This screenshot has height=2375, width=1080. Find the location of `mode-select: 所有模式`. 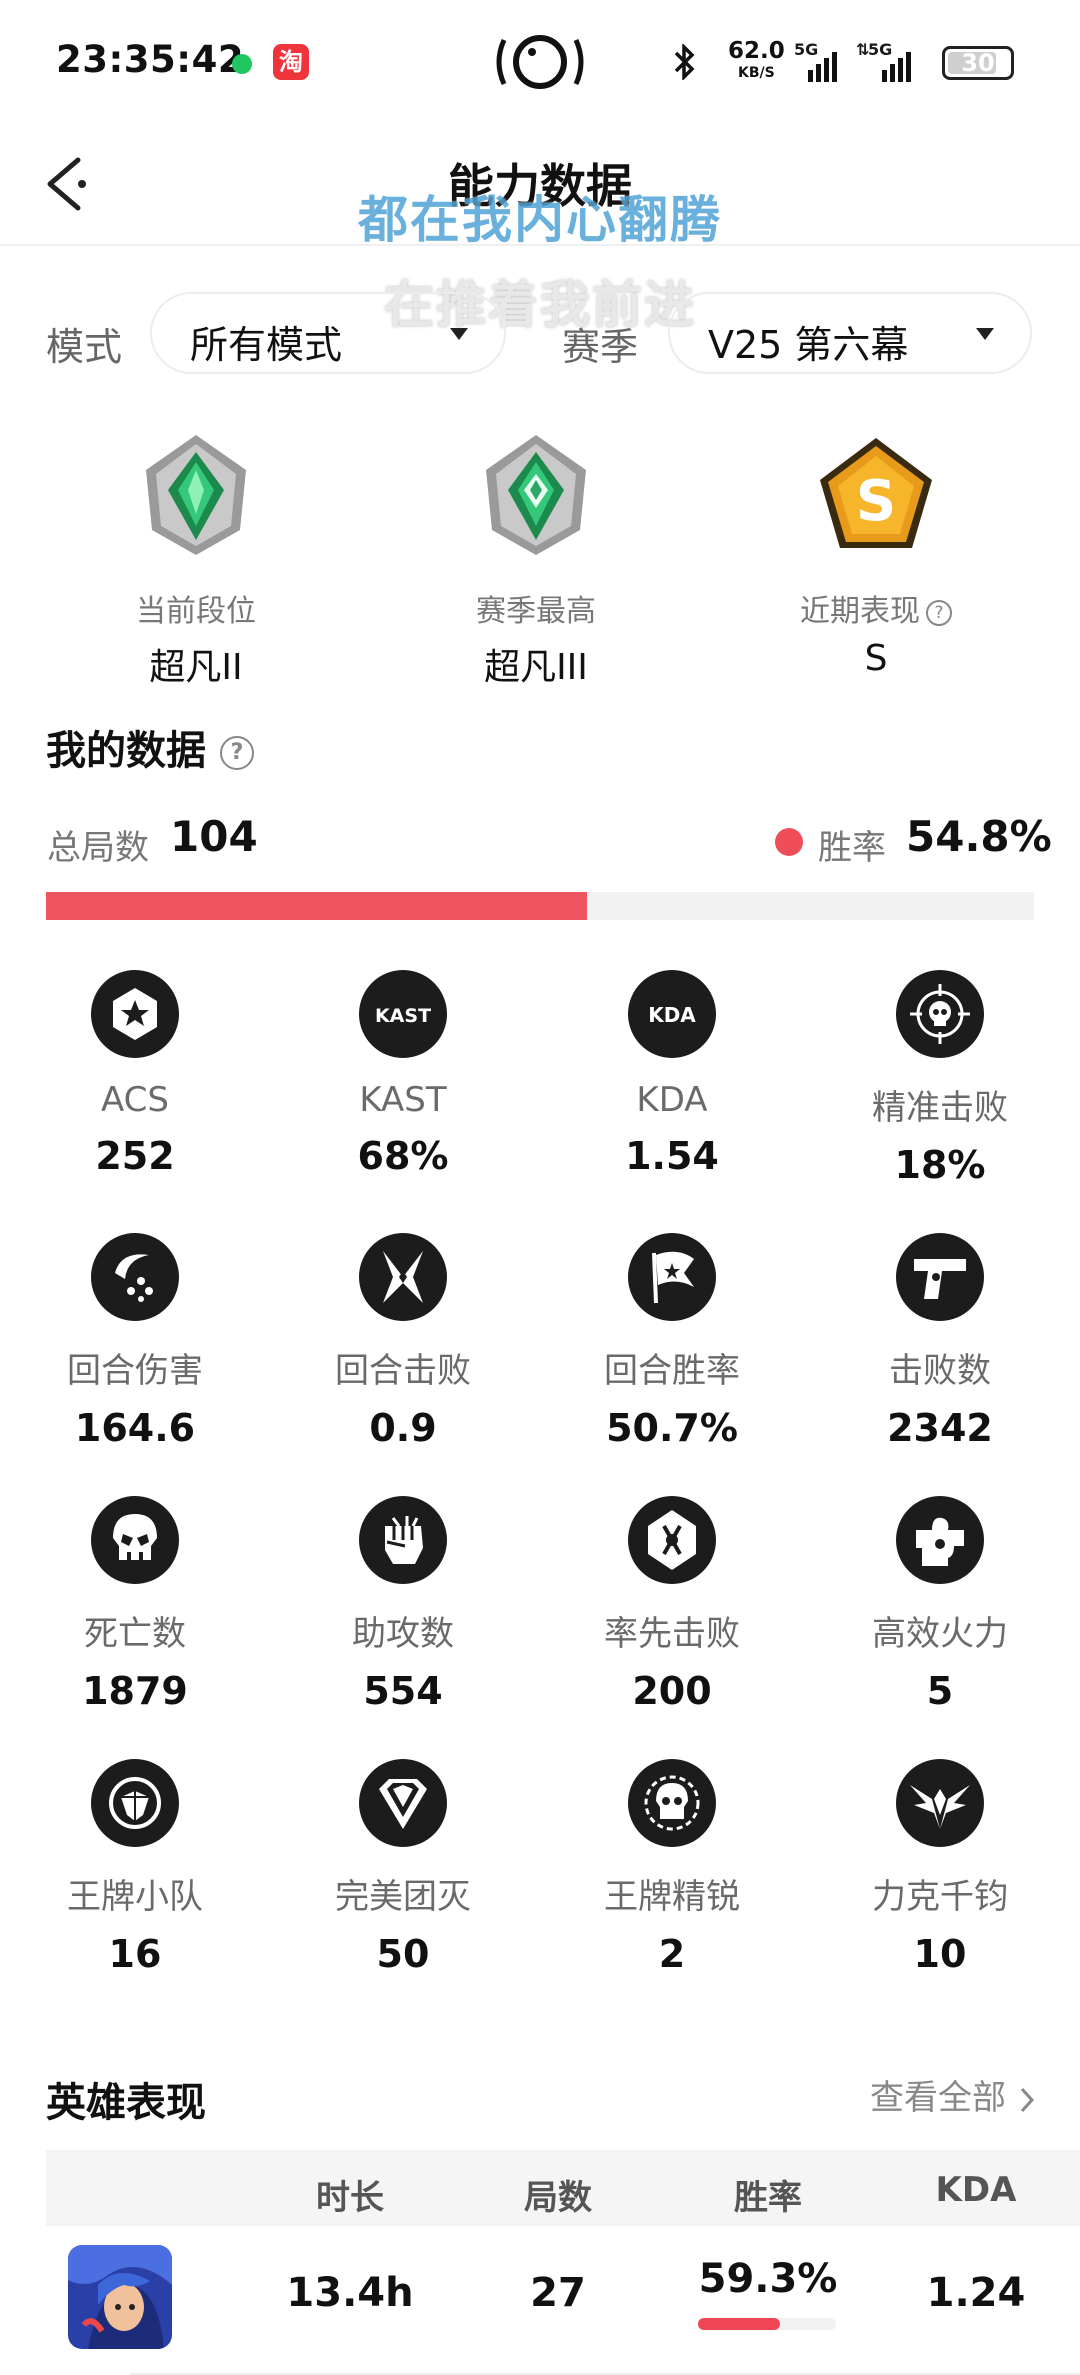

mode-select: 所有模式 is located at coordinates (328, 333).